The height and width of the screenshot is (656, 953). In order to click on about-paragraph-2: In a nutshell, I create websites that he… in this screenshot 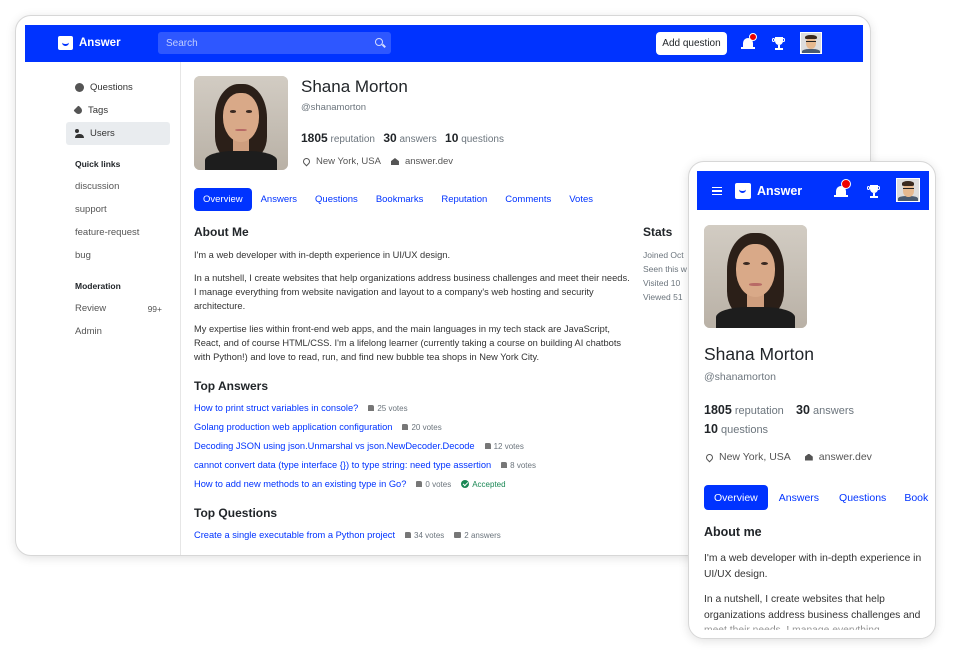, I will do `click(412, 292)`.